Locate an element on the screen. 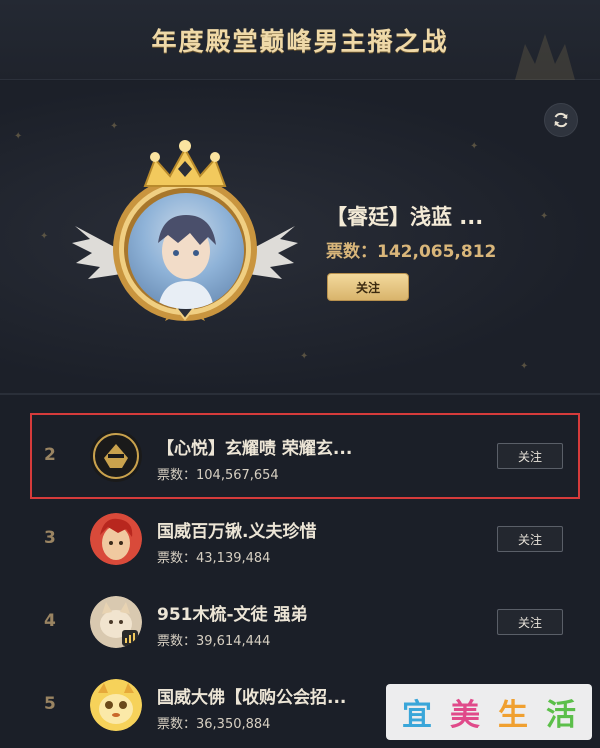 The image size is (600, 748). ranking-row: 4 951木梳-文徒 强弟 票数：39,614,444 关注 is located at coordinates (300, 621).